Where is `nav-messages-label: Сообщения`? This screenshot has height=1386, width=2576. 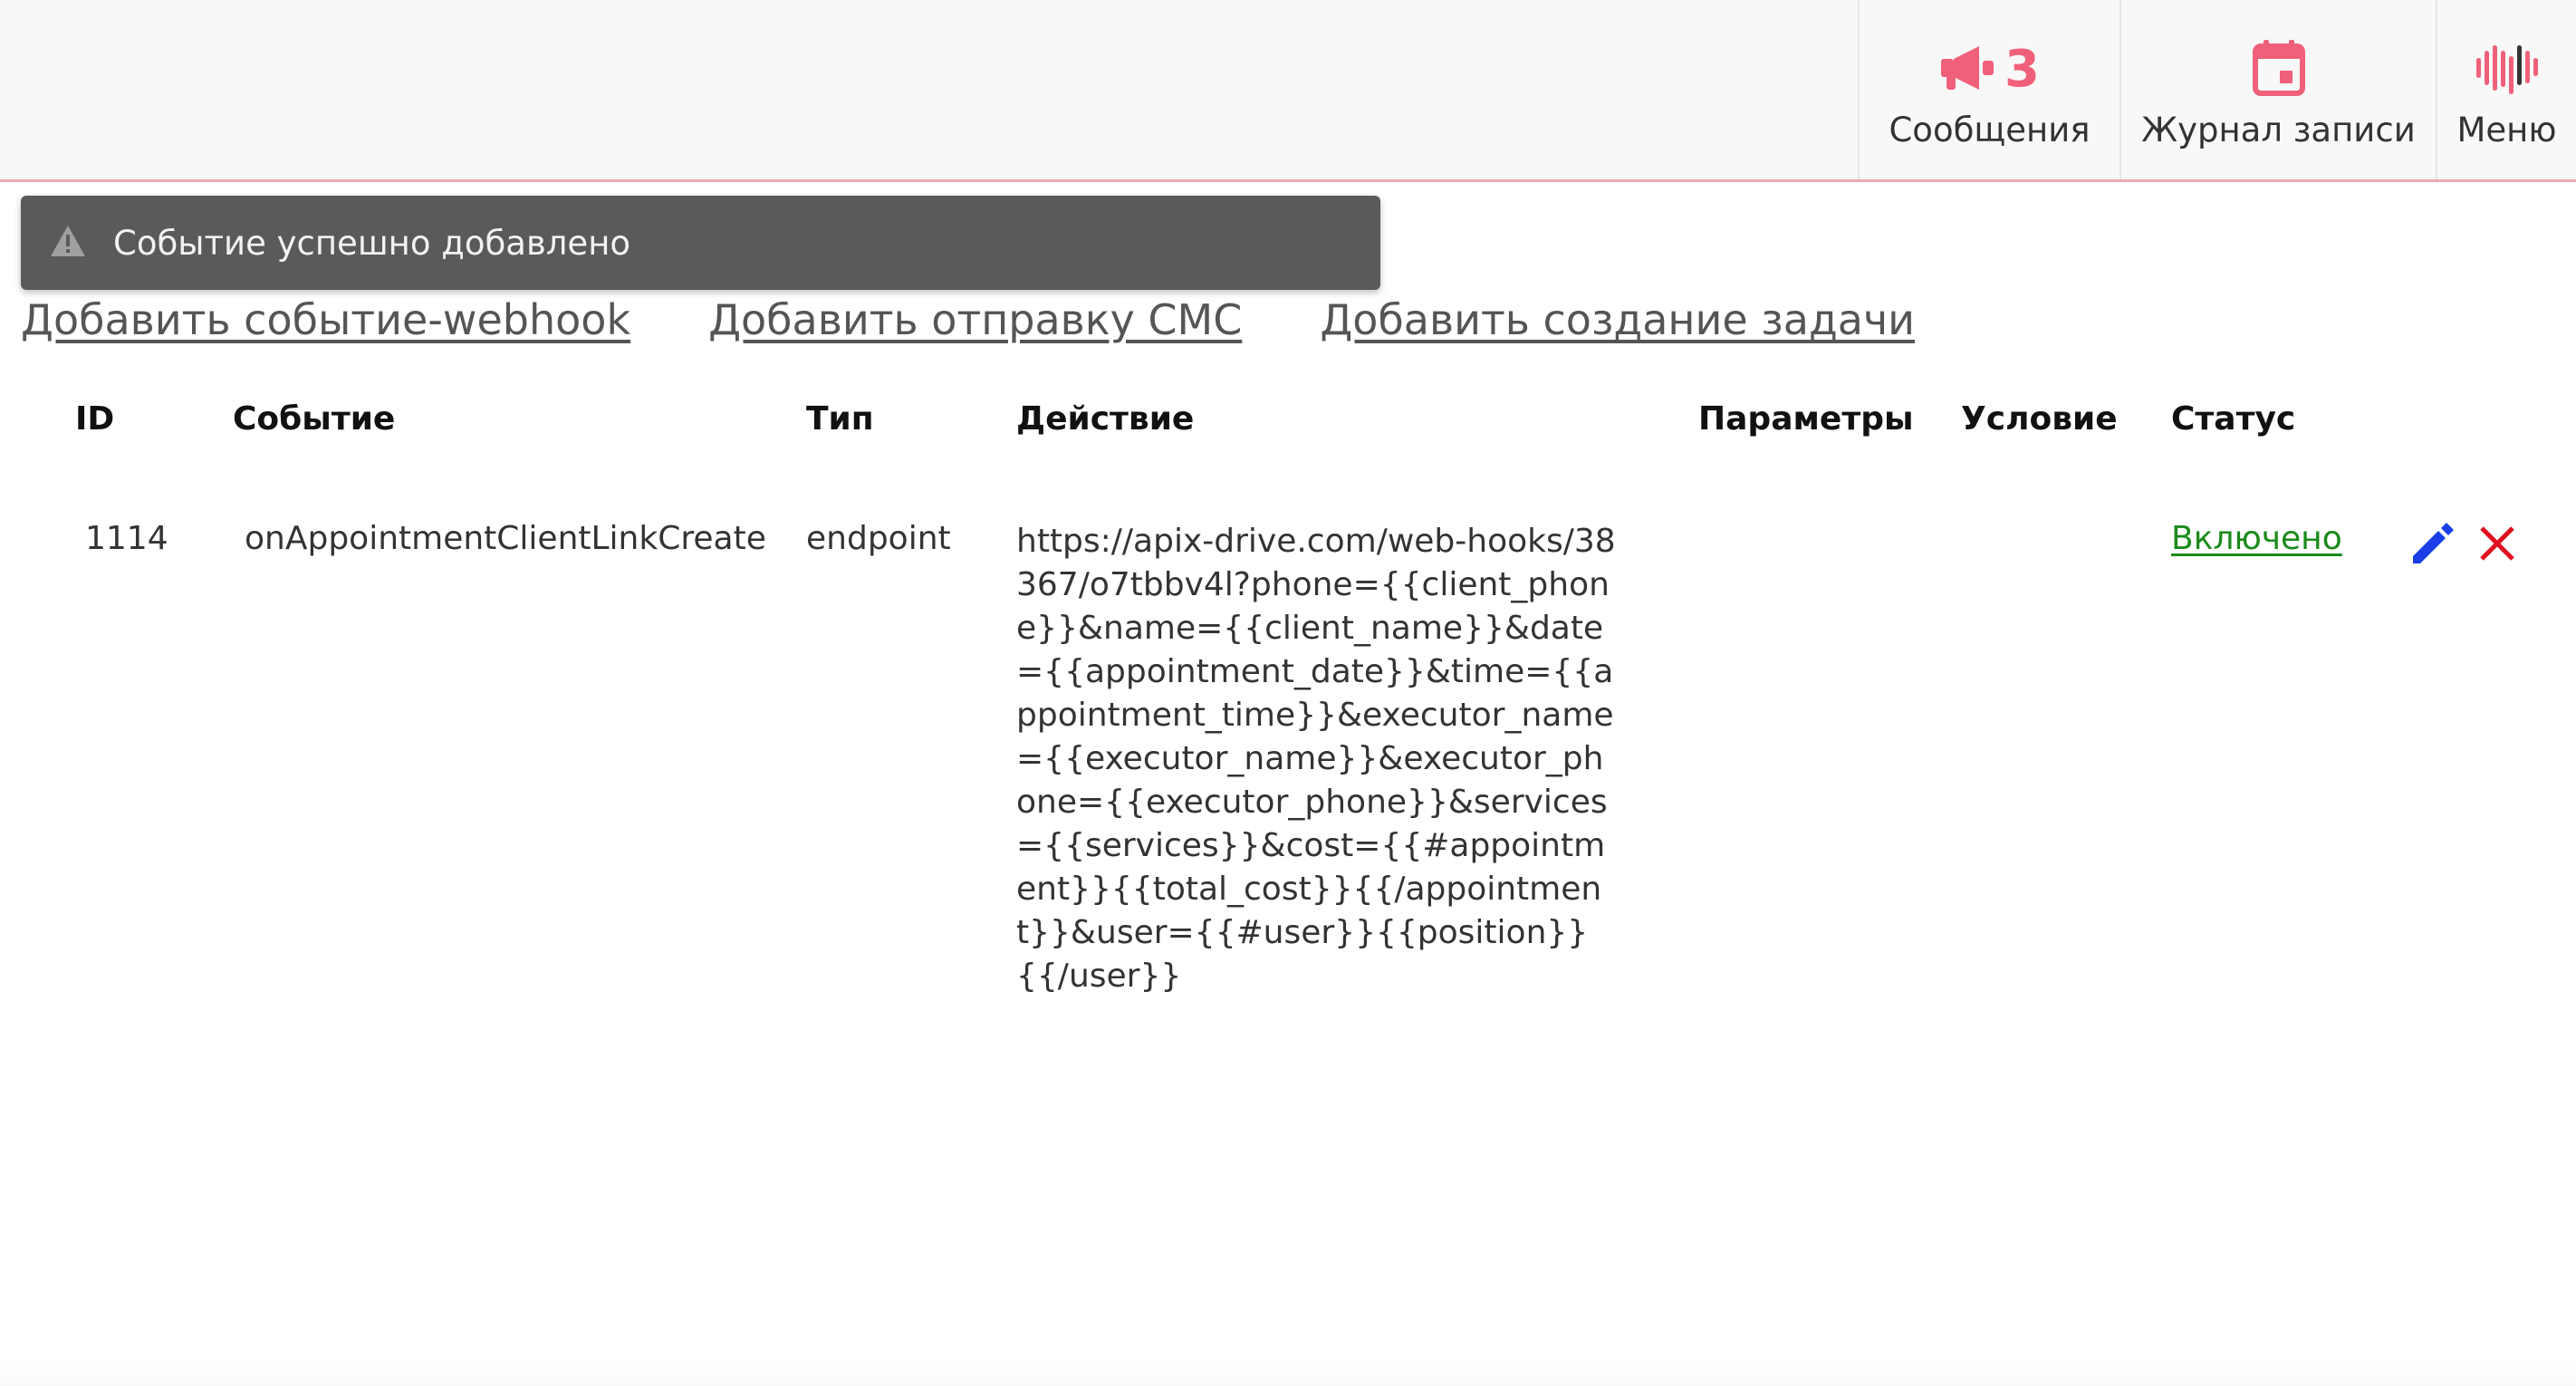 nav-messages-label: Сообщения is located at coordinates (1990, 130).